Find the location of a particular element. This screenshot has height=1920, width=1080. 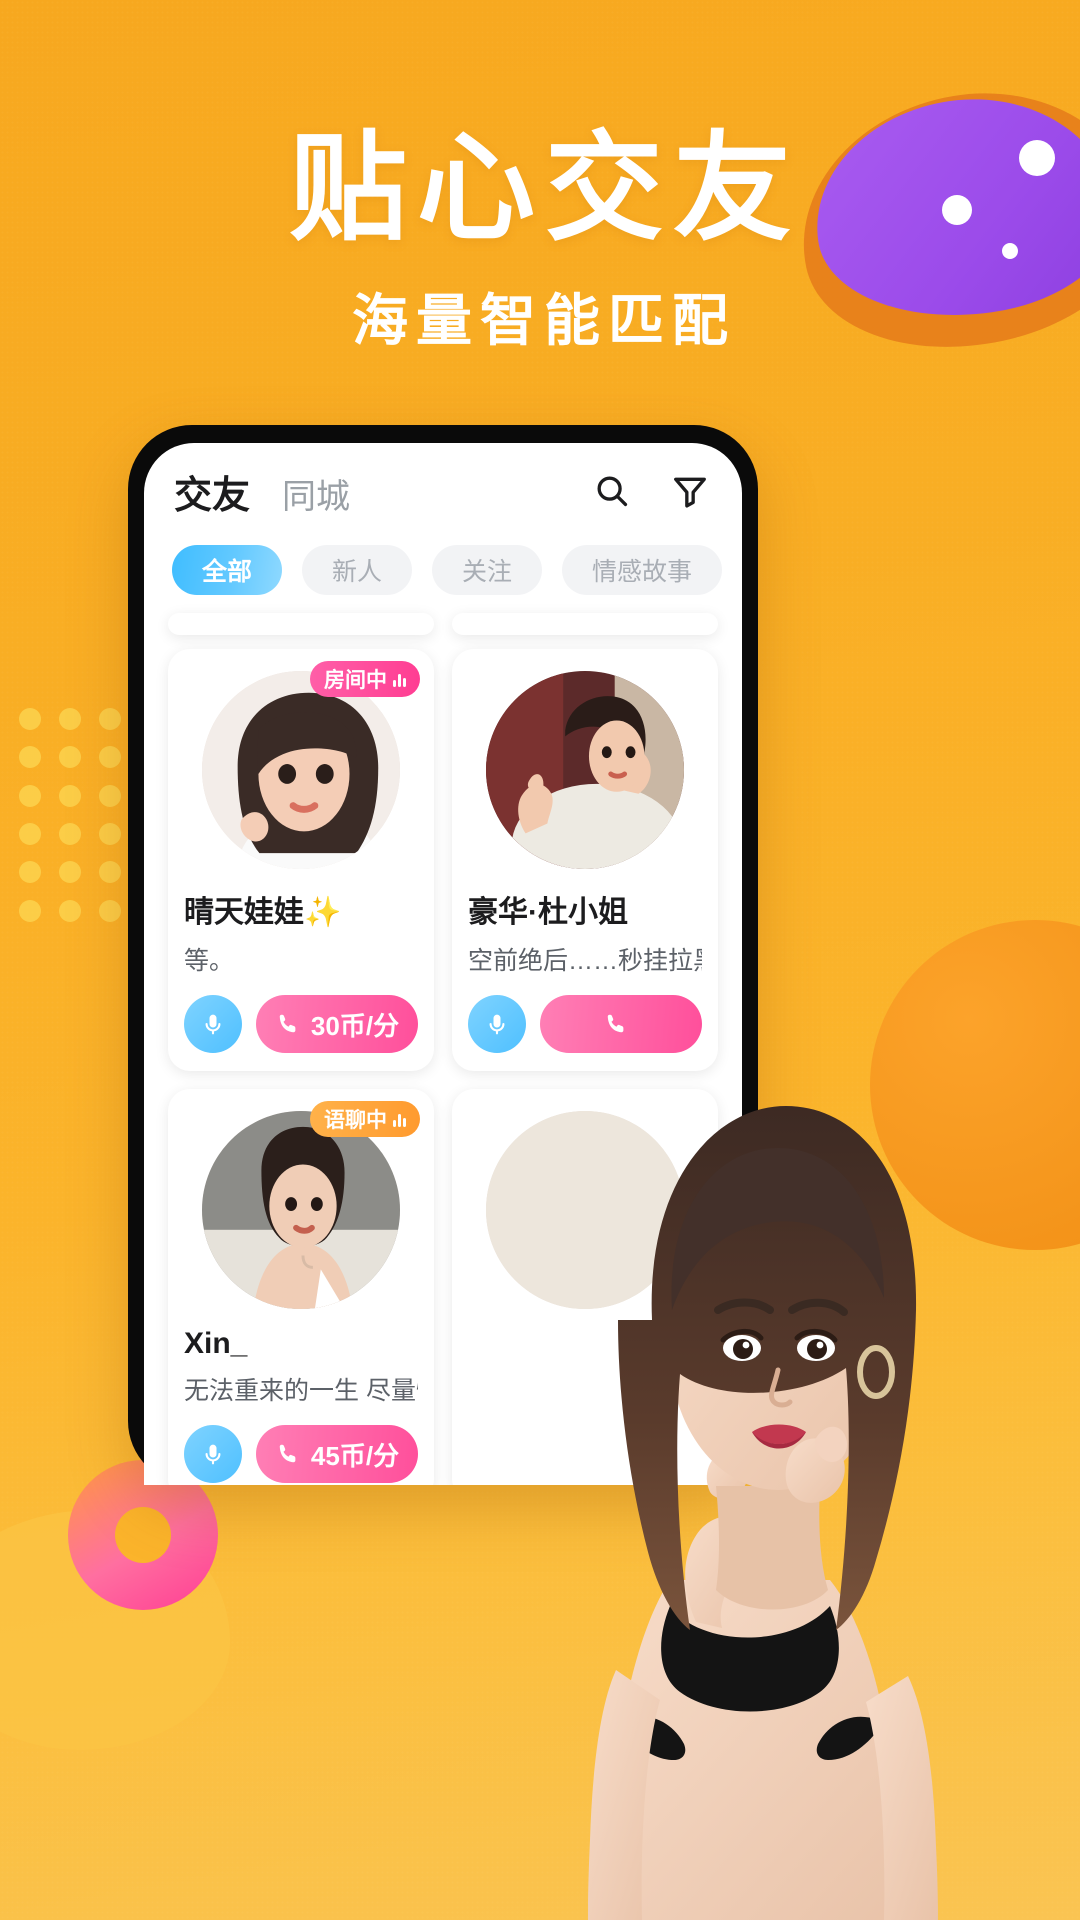

call-price-button: 30币/分 is located at coordinates (337, 1024).